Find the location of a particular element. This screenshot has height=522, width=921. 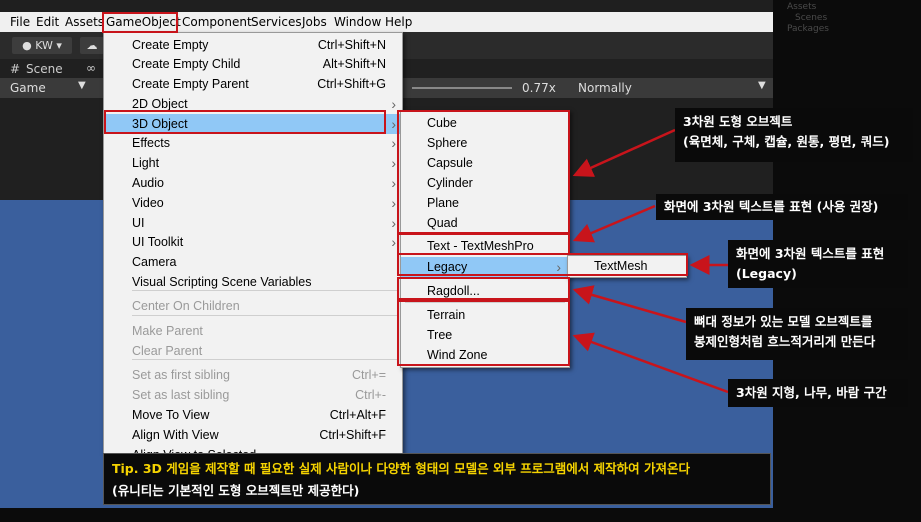

callout-legacy: 화면에 3차원 텍스트를 표현 (Legacy) is located at coordinates (818, 264).